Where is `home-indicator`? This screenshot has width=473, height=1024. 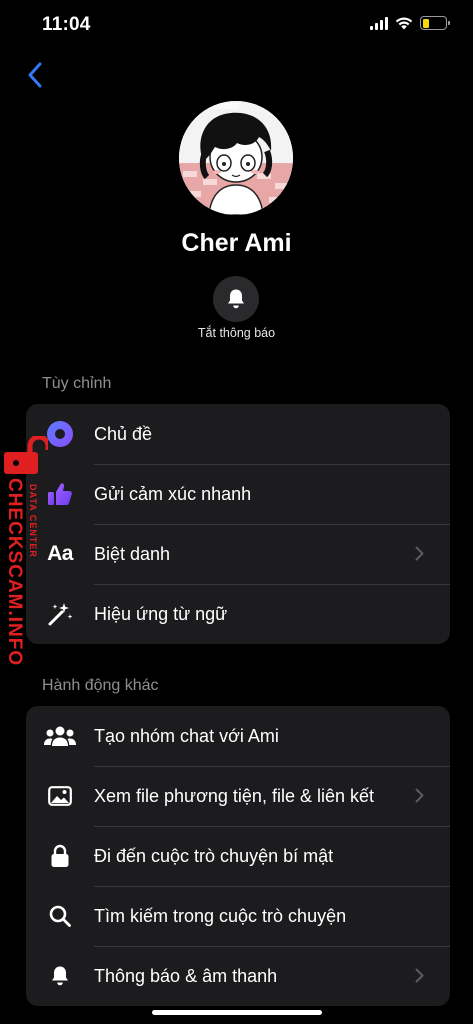
home-indicator is located at coordinates (237, 1012).